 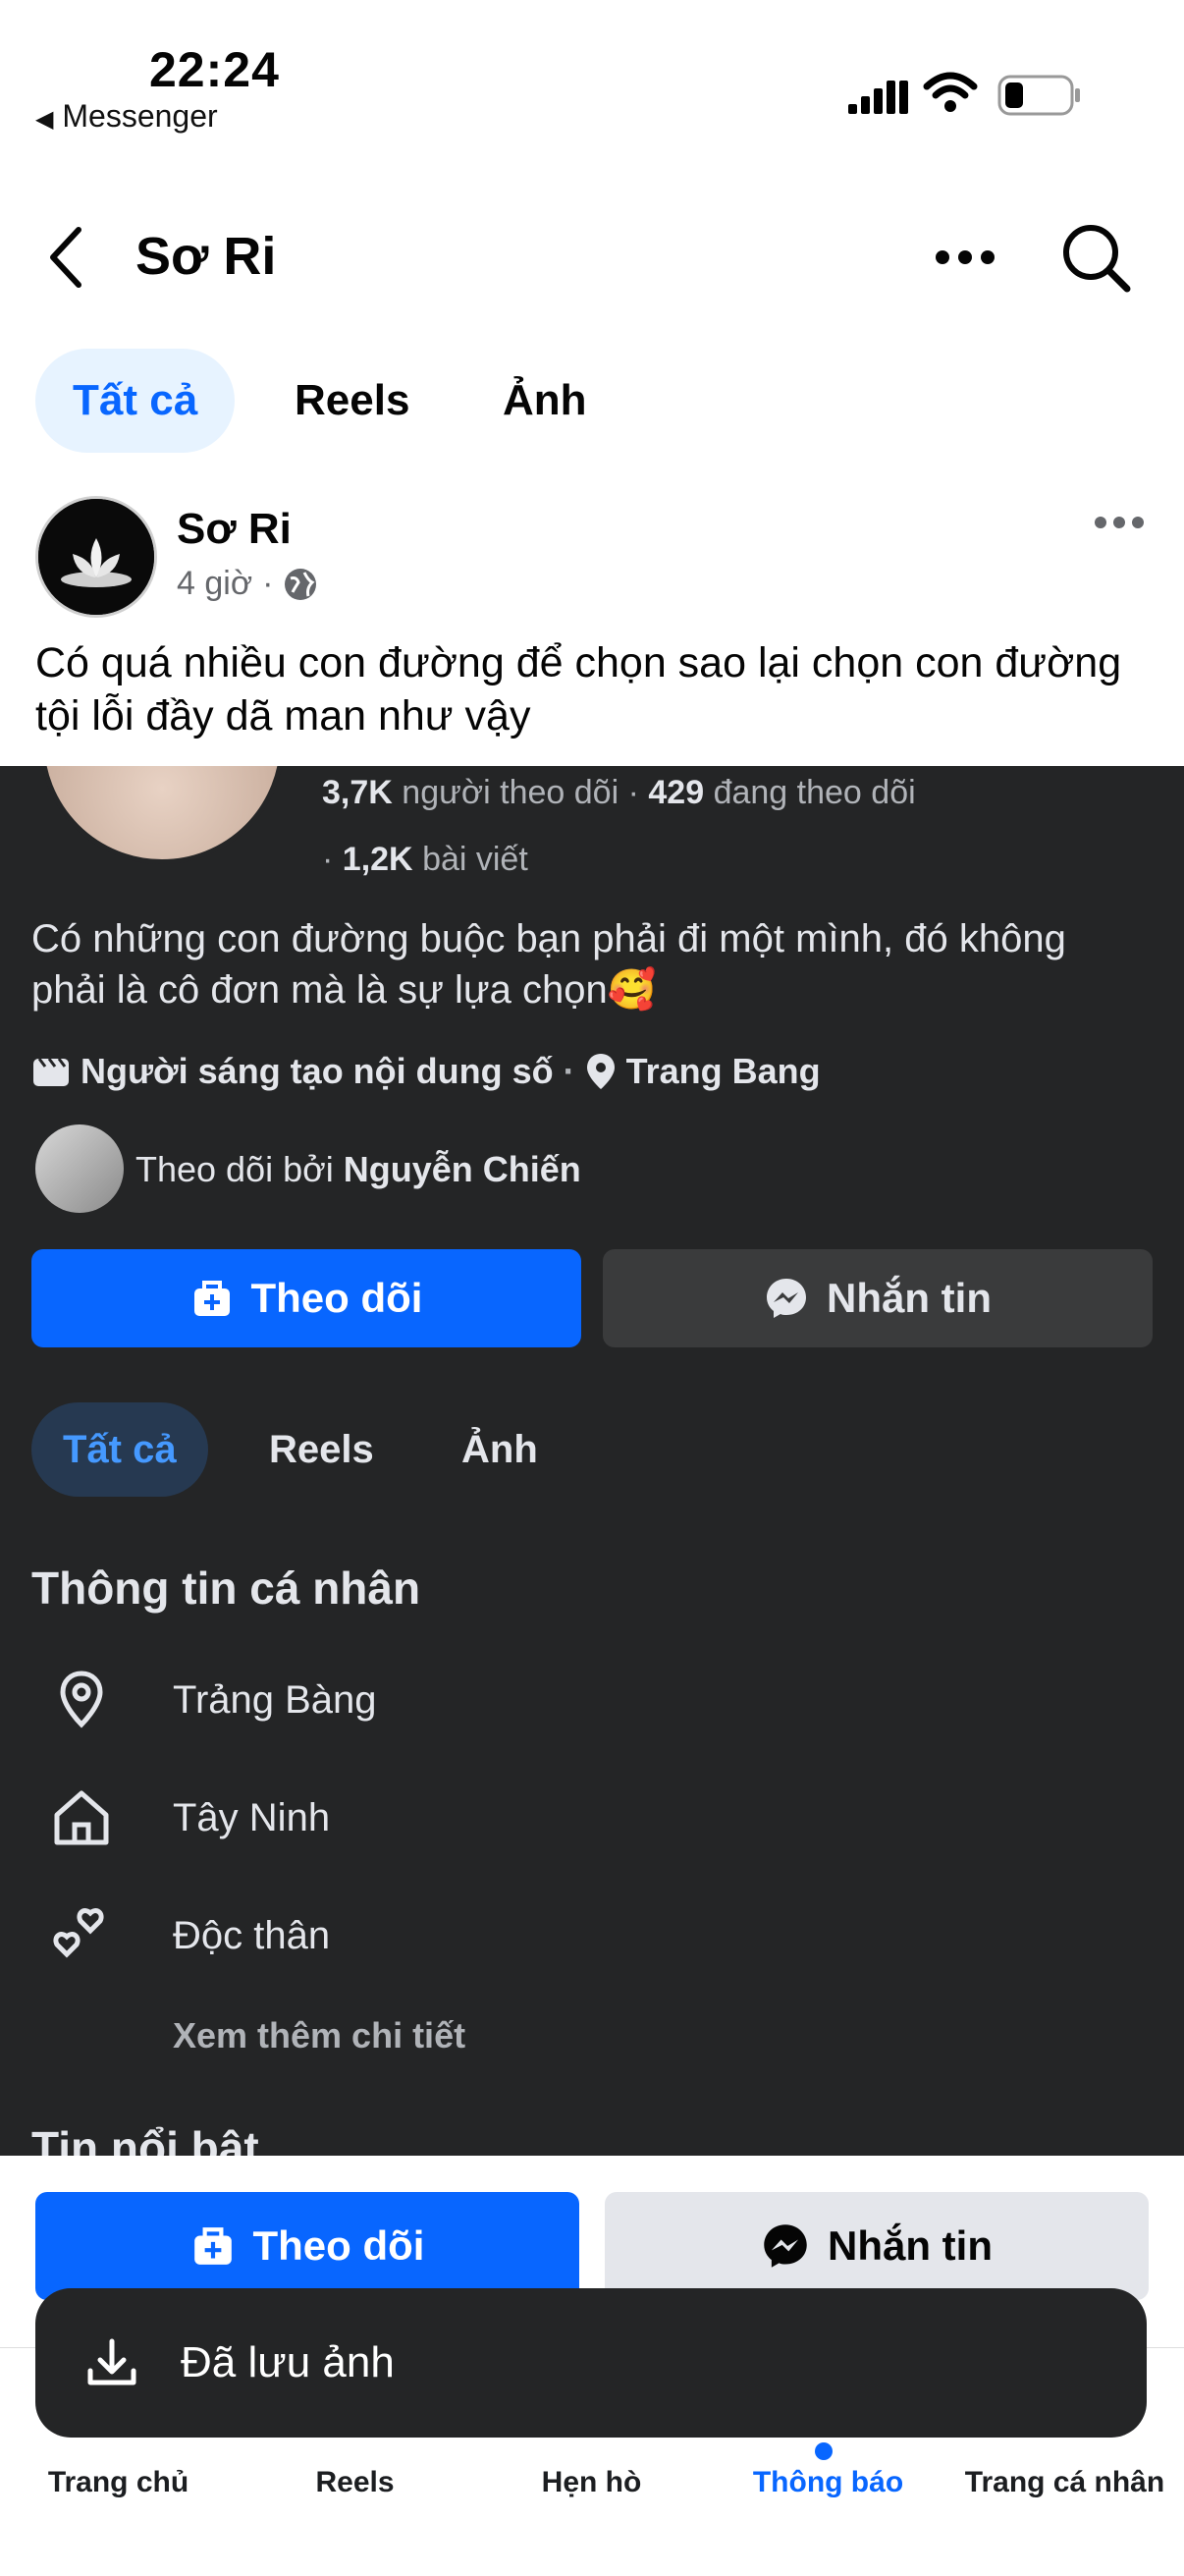 What do you see at coordinates (339, 2246) in the screenshot?
I see `bottom-follow-label: Theo dõi` at bounding box center [339, 2246].